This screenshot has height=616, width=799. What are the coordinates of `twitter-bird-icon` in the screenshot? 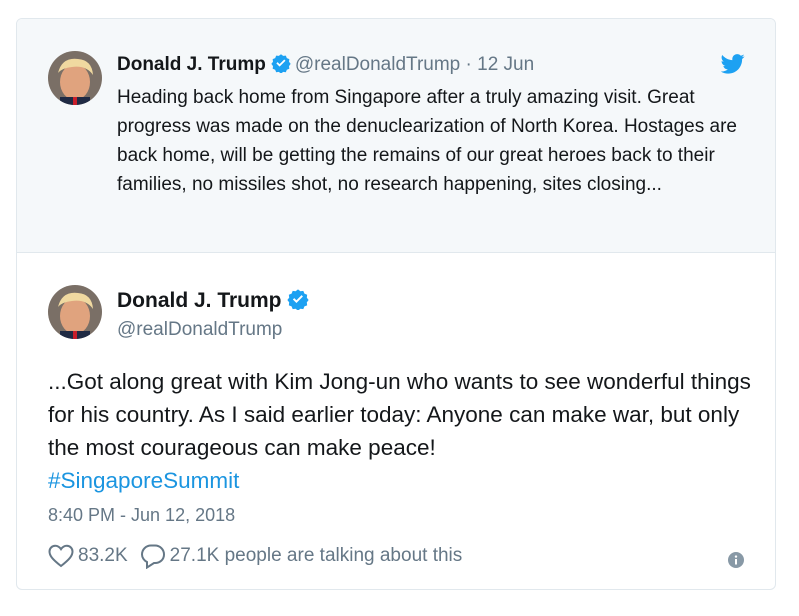 It's located at (732, 66).